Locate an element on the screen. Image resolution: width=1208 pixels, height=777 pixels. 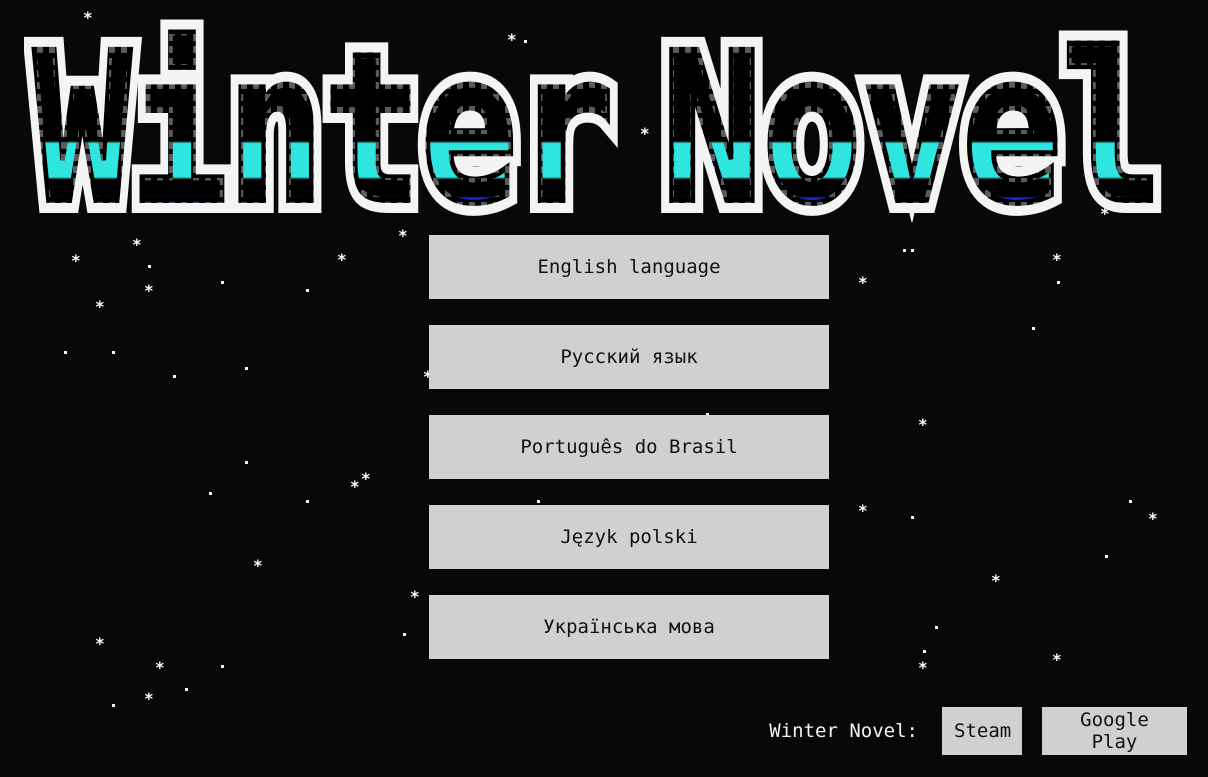
language-button-ukrainian: Українська мова is located at coordinates (629, 627).